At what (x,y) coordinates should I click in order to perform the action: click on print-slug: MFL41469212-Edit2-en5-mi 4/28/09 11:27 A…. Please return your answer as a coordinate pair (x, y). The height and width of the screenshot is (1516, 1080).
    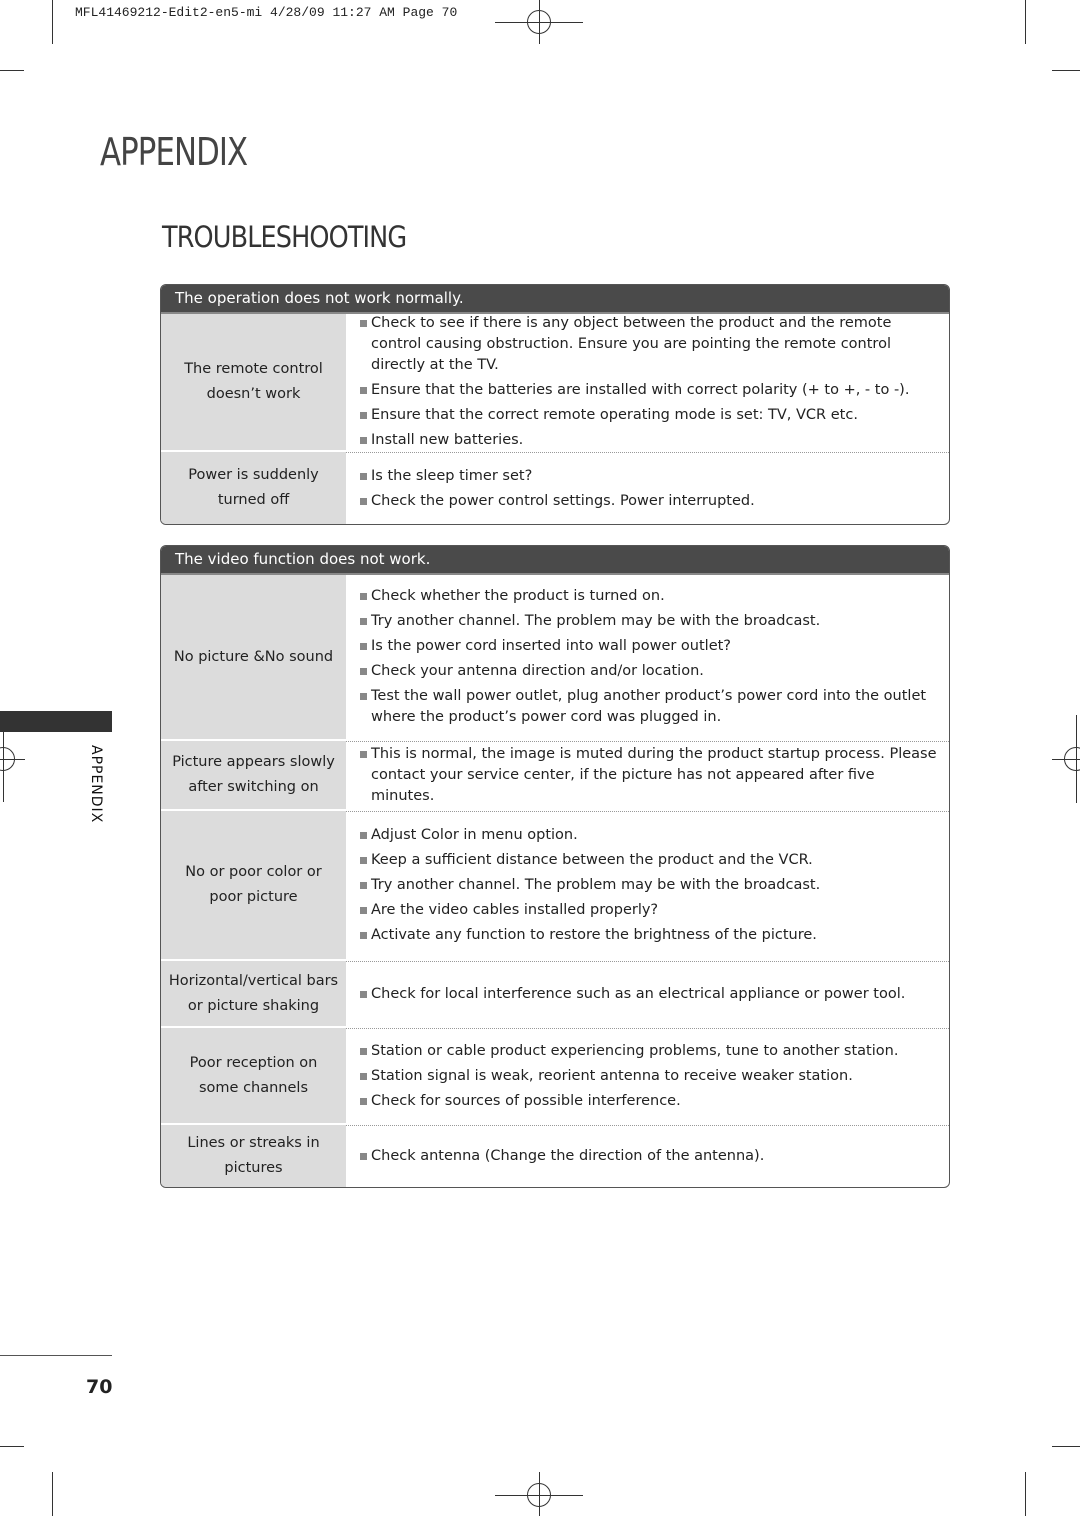
    Looking at the image, I should click on (266, 12).